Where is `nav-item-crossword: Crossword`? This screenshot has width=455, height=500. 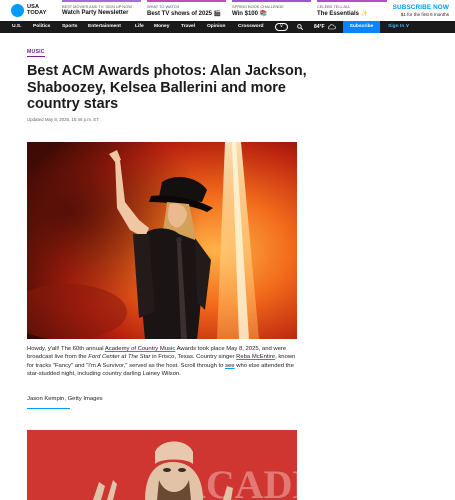 nav-item-crossword: Crossword is located at coordinates (251, 27).